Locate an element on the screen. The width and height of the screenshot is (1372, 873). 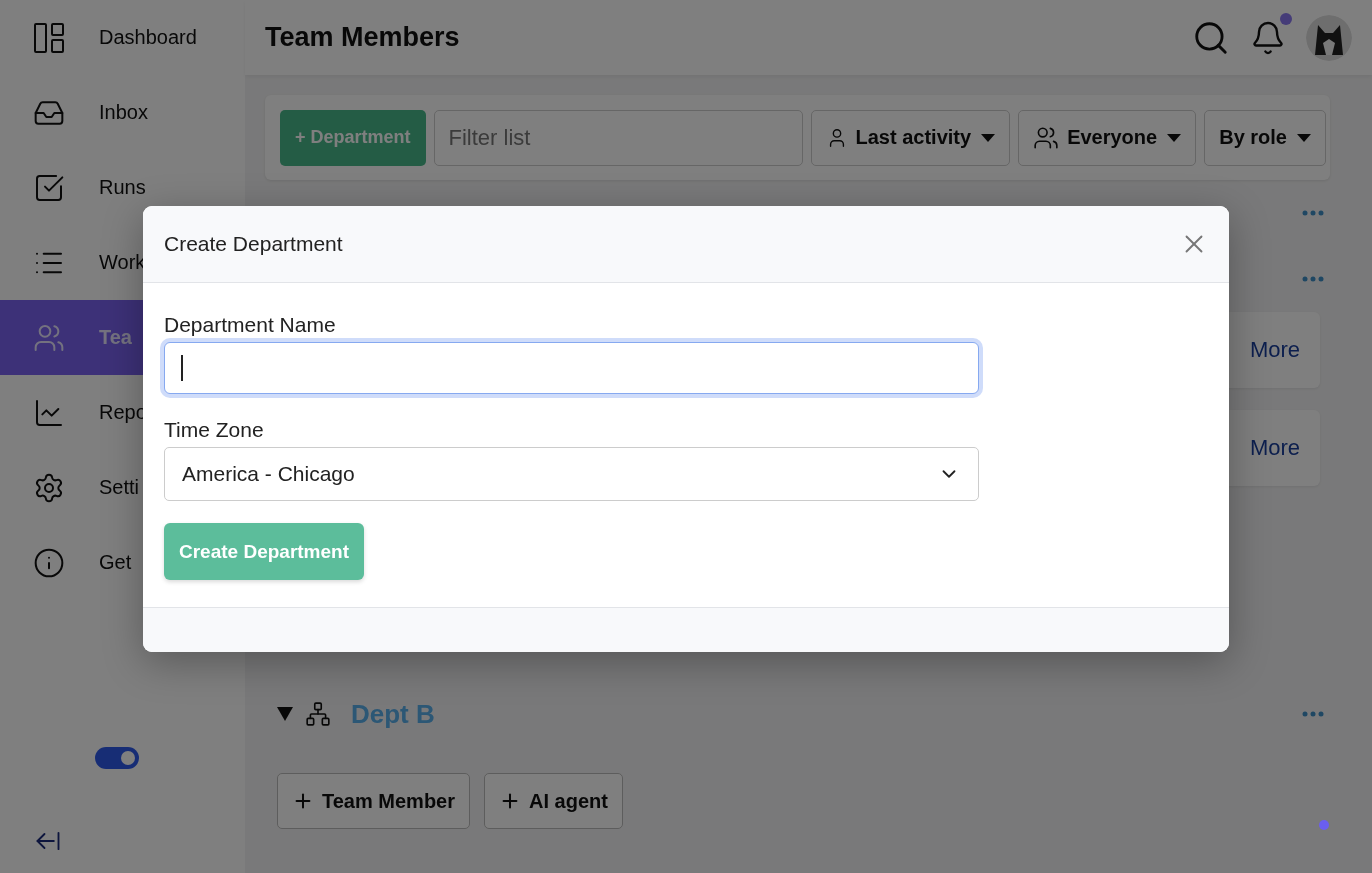
dialog-title: Create Department is located at coordinates (253, 244).